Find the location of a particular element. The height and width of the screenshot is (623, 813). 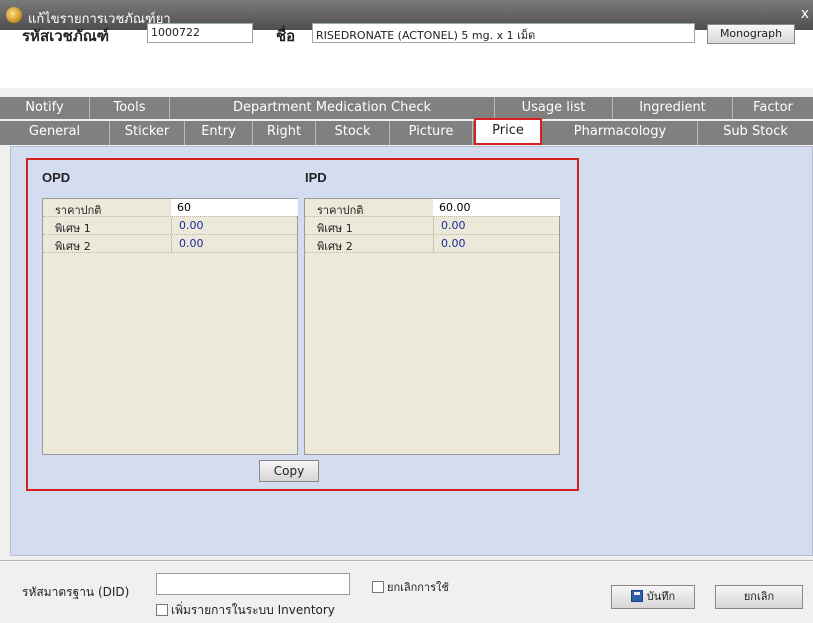

tab-ingredient: Ingredient is located at coordinates (673, 108).